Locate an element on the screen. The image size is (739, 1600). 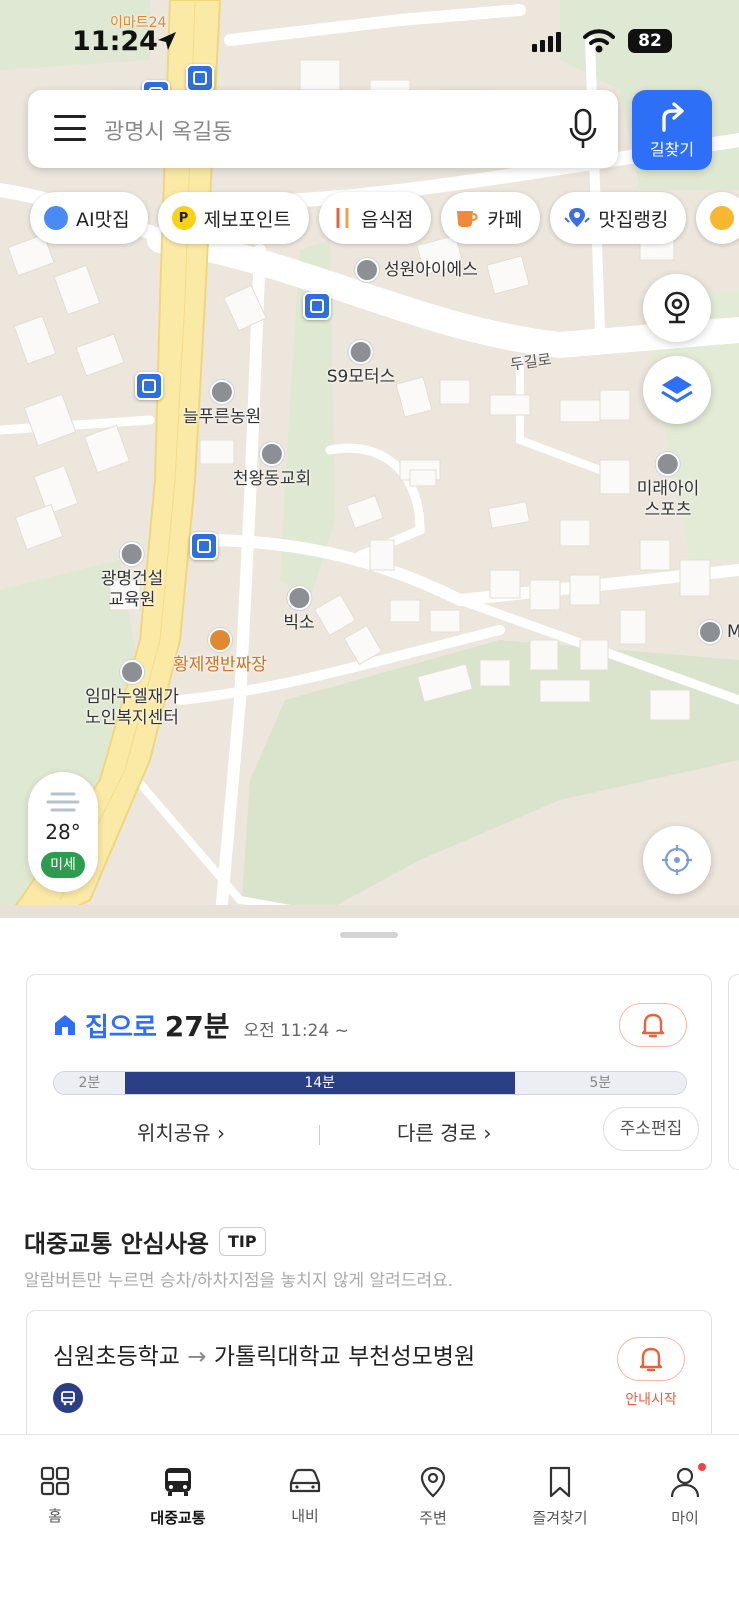
search-input: 광명시 옥길동 is located at coordinates (168, 130).